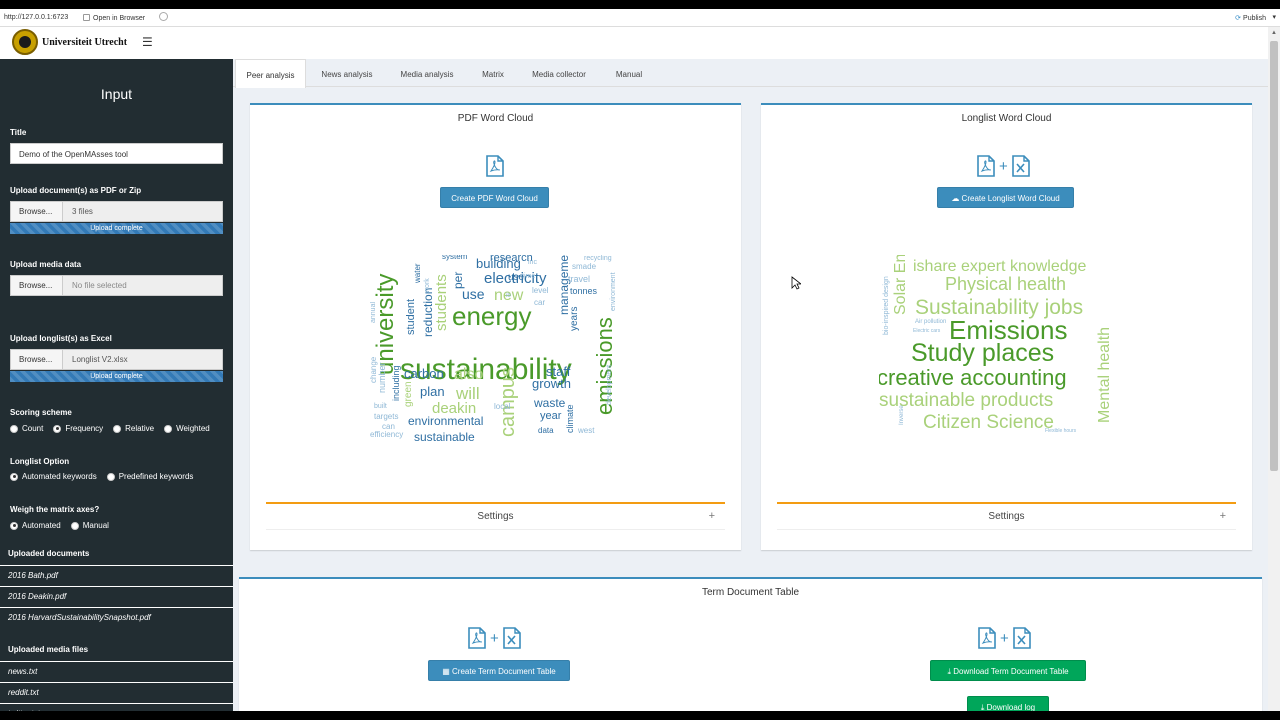 The width and height of the screenshot is (1280, 720). What do you see at coordinates (26, 428) in the screenshot?
I see `radio-count: Count` at bounding box center [26, 428].